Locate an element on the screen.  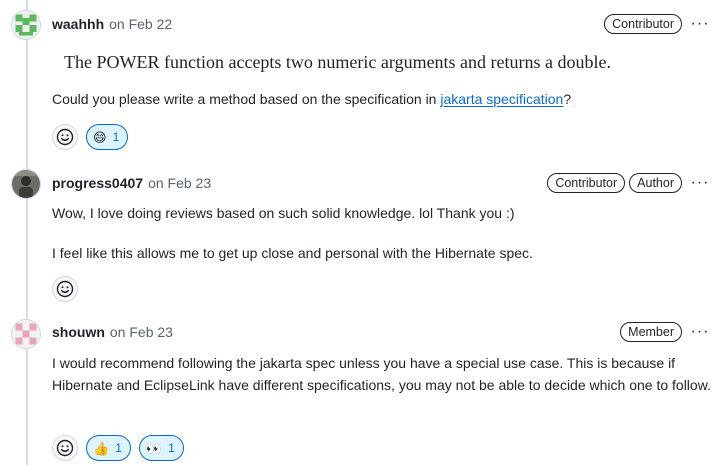
comment-header: waahhh on Feb 22 Contributor ··· is located at coordinates (382, 24).